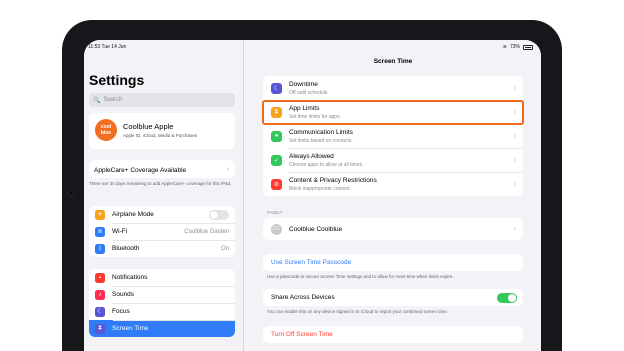 Image resolution: width=624 pixels, height=351 pixels. What do you see at coordinates (126, 248) in the screenshot?
I see `sidebar-item-label: Bluetooth` at bounding box center [126, 248].